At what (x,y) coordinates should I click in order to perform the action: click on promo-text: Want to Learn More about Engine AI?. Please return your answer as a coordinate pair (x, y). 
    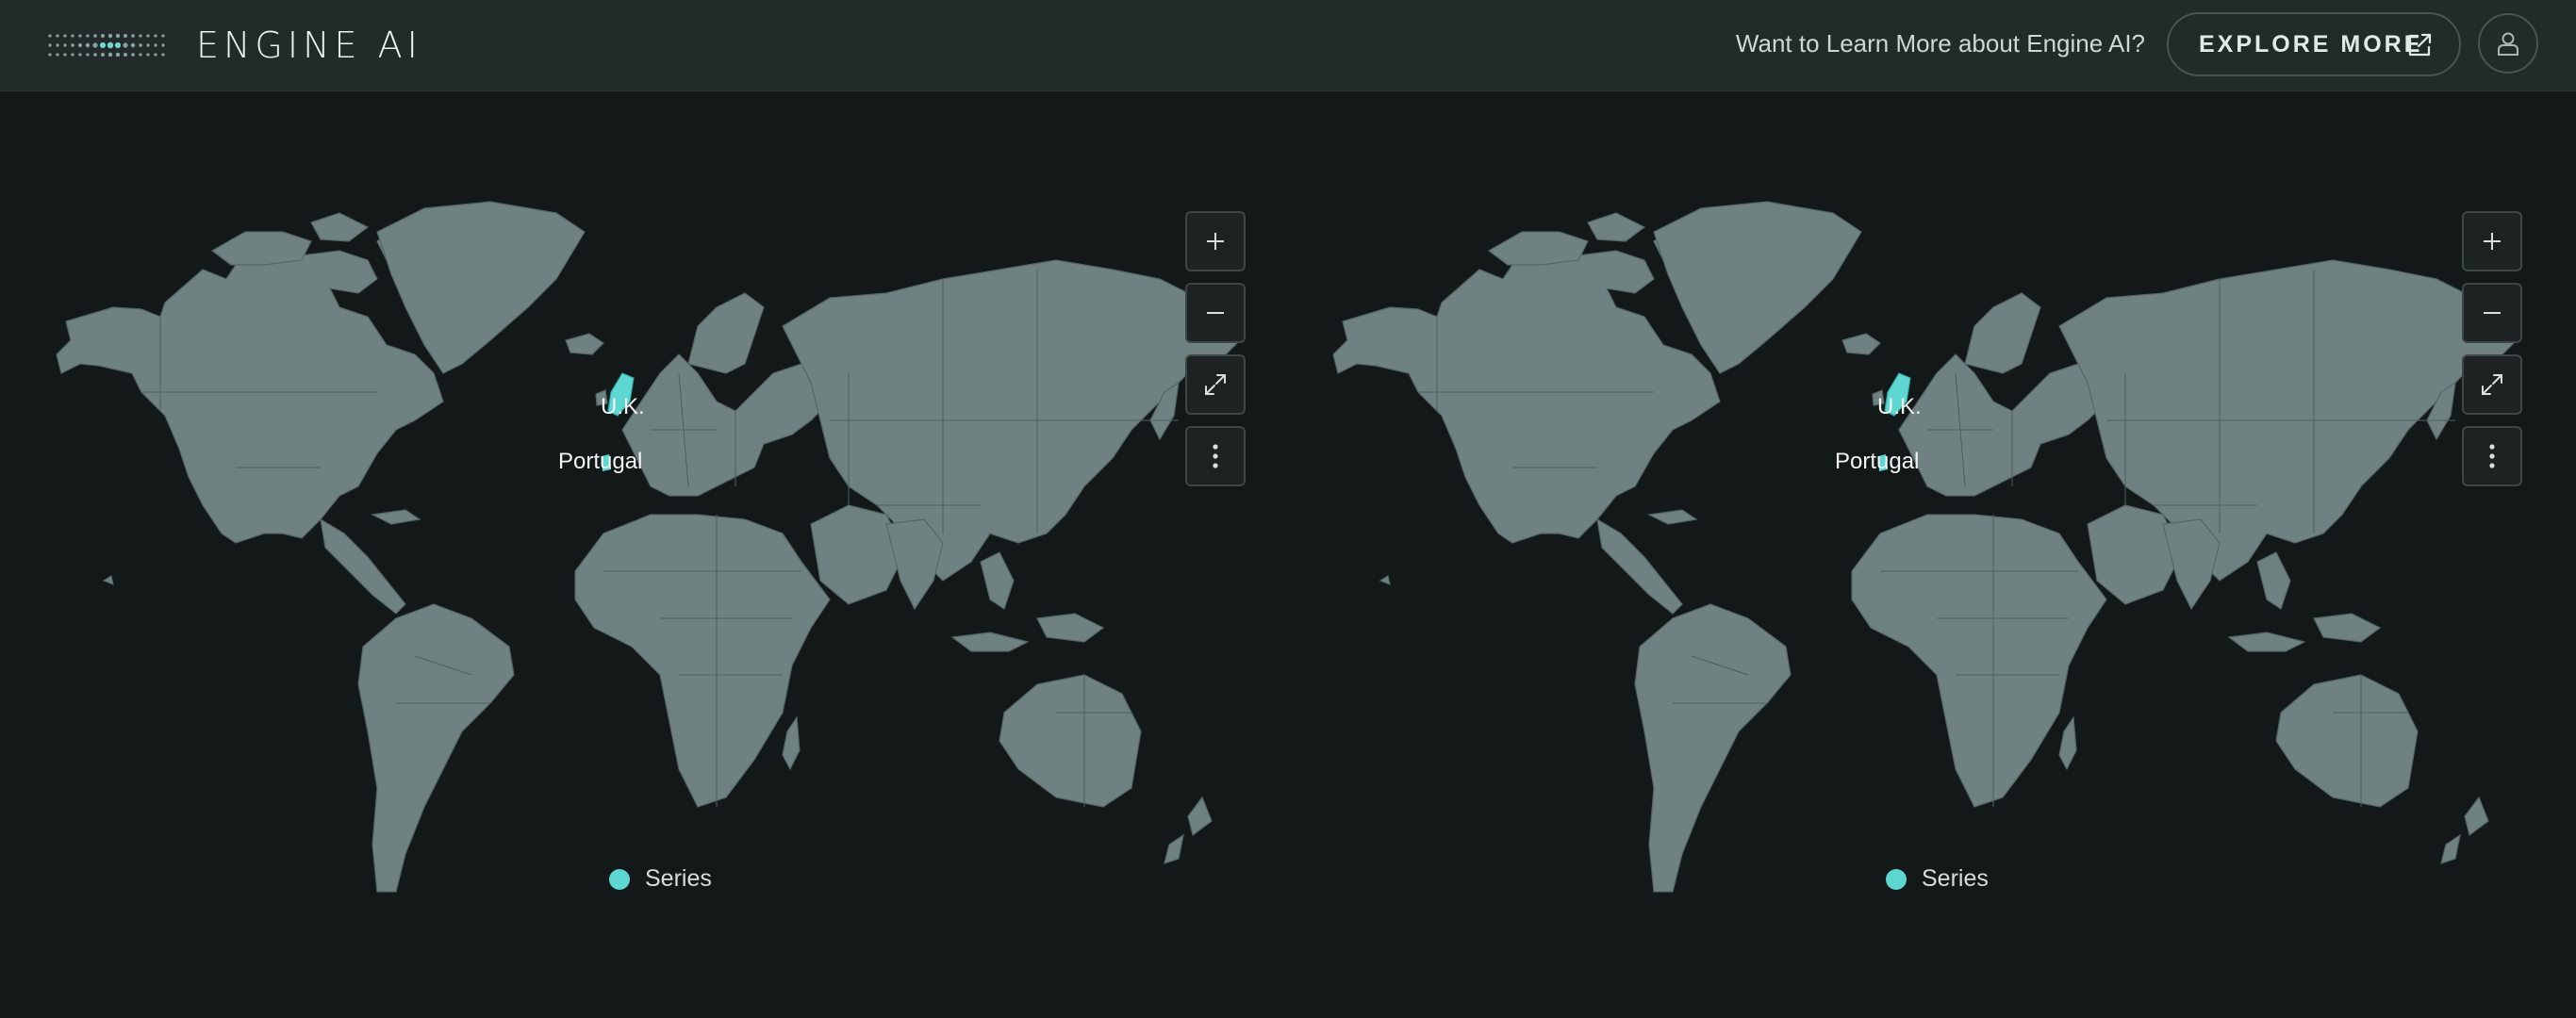
    Looking at the image, I should click on (1940, 43).